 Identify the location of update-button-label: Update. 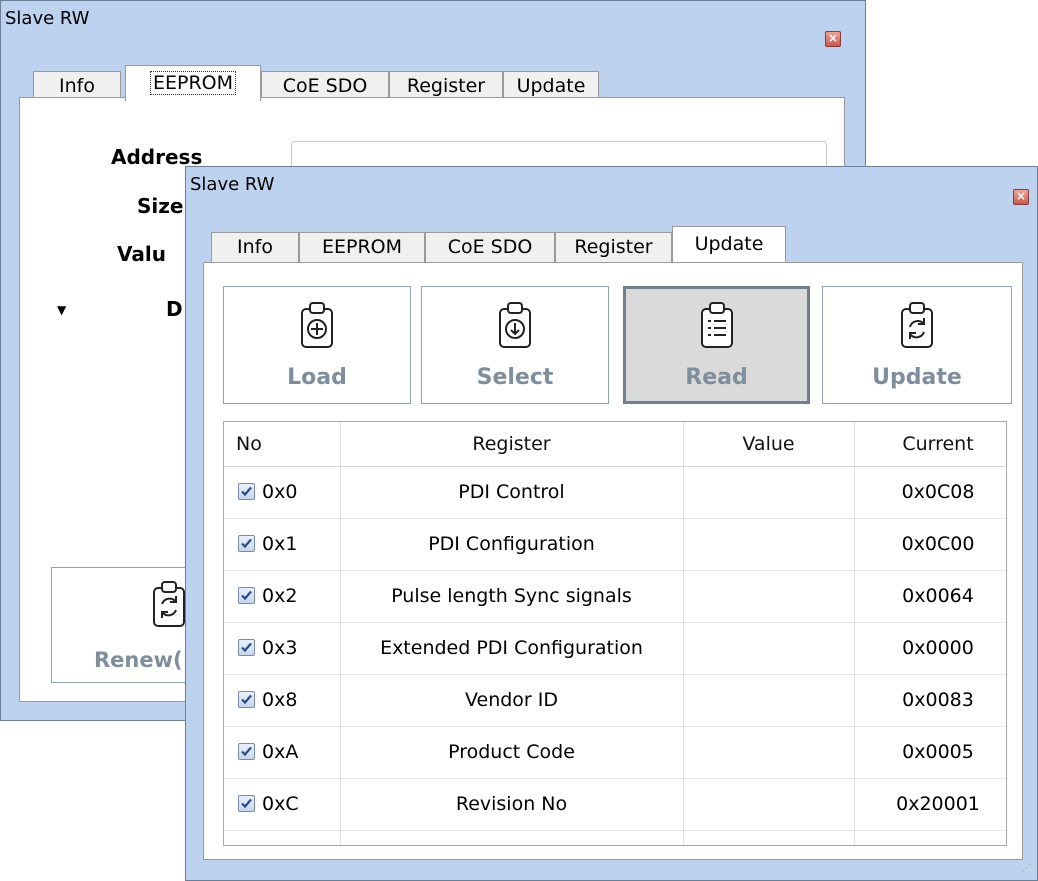
(917, 377).